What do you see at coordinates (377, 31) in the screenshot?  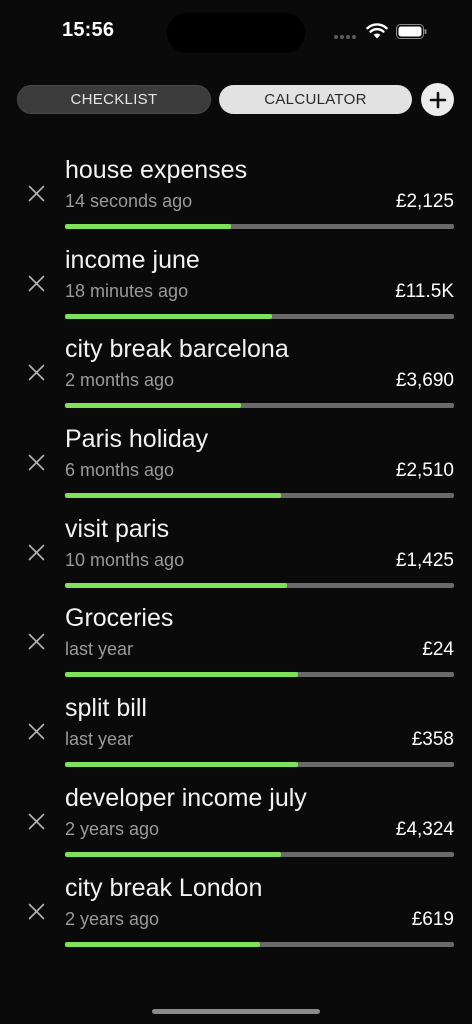 I see `wifi-icon` at bounding box center [377, 31].